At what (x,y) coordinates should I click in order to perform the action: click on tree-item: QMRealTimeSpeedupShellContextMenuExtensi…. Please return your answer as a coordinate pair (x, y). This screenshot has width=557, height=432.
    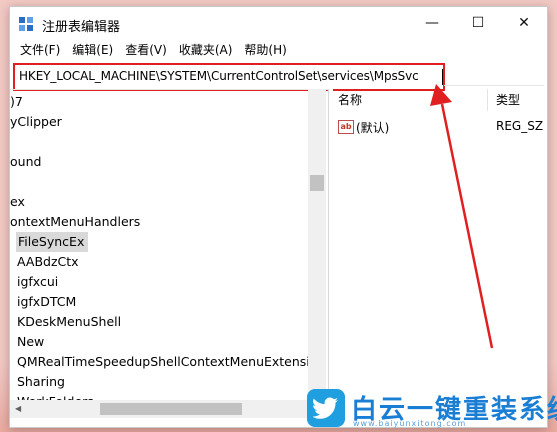
    Looking at the image, I should click on (171, 362).